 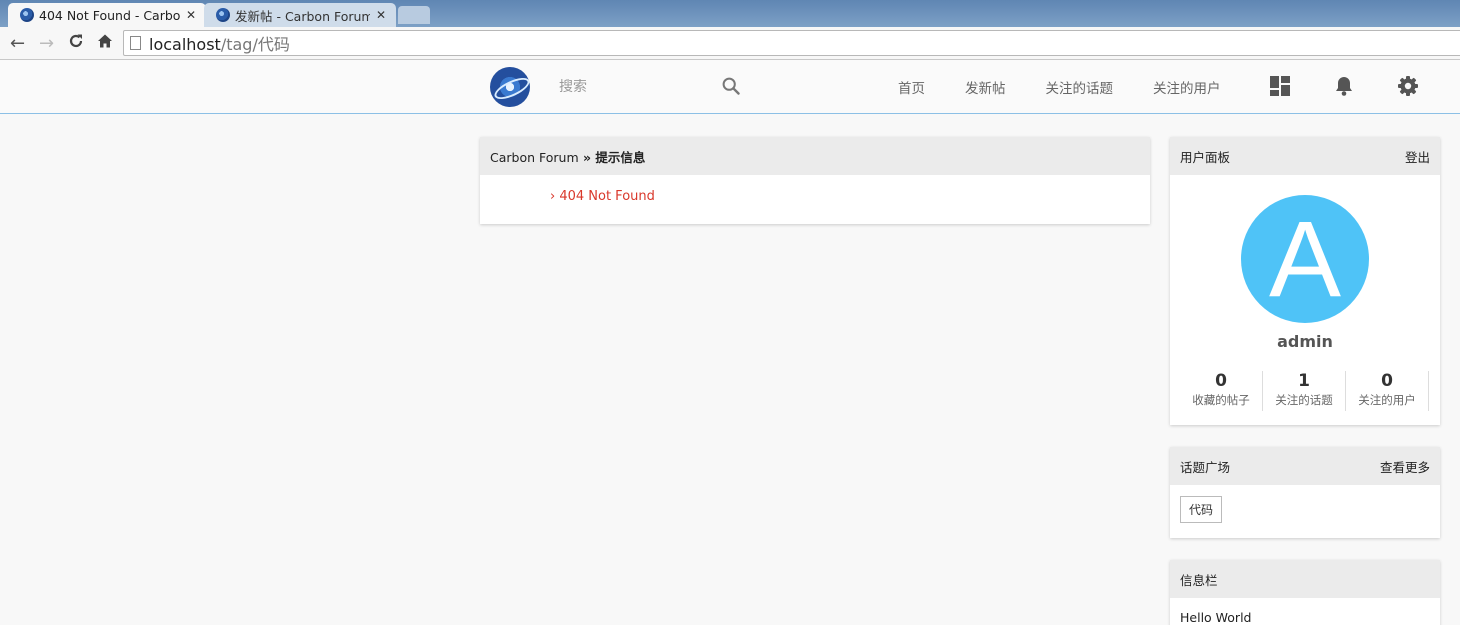 What do you see at coordinates (414, 15) in the screenshot?
I see `new-tab-button` at bounding box center [414, 15].